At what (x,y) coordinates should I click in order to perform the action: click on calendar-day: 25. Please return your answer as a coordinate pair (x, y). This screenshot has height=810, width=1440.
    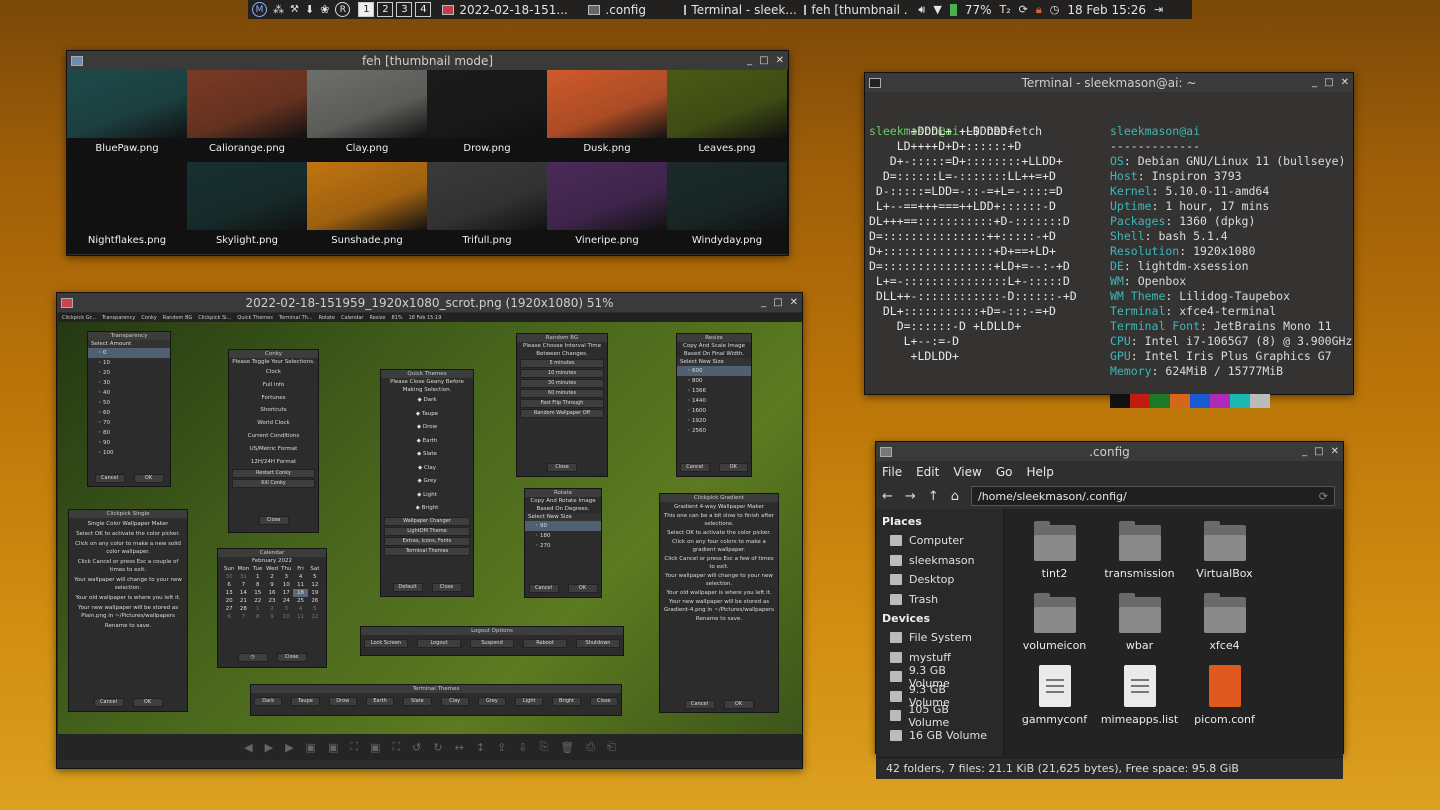
    Looking at the image, I should click on (300, 601).